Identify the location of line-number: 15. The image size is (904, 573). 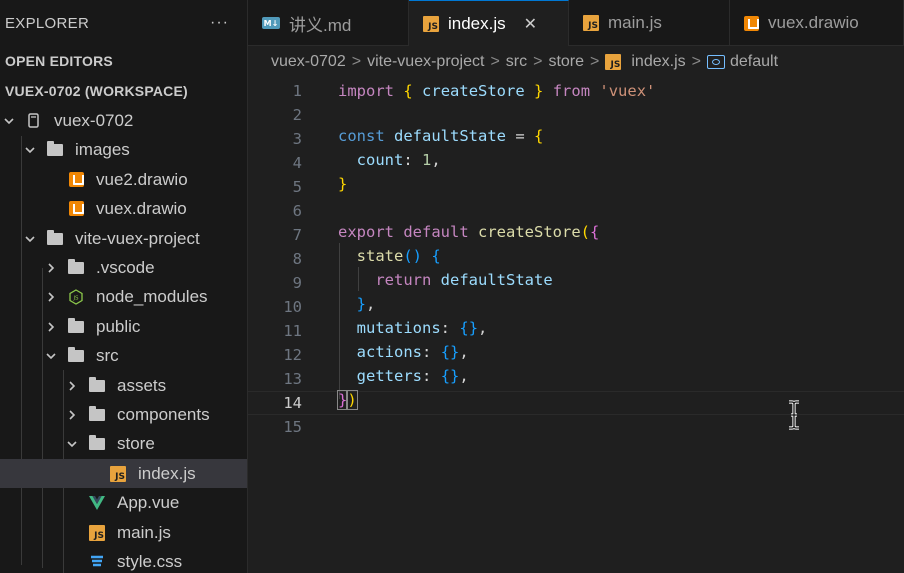
(292, 427).